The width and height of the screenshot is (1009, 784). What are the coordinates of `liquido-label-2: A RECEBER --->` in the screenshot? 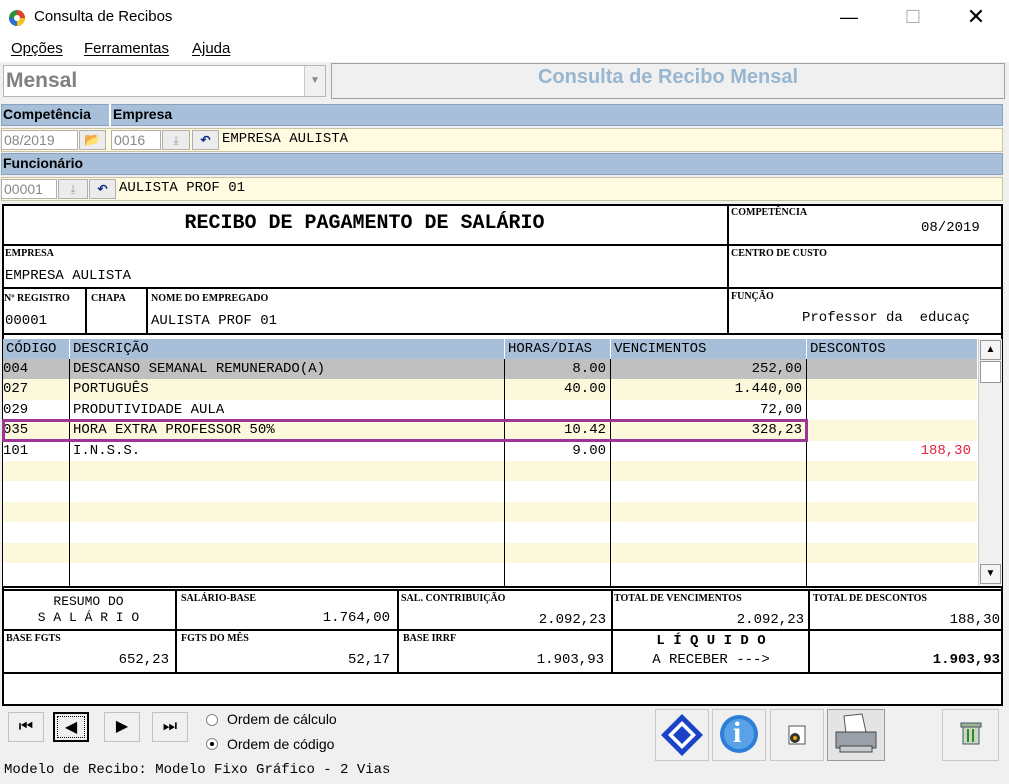 It's located at (711, 660).